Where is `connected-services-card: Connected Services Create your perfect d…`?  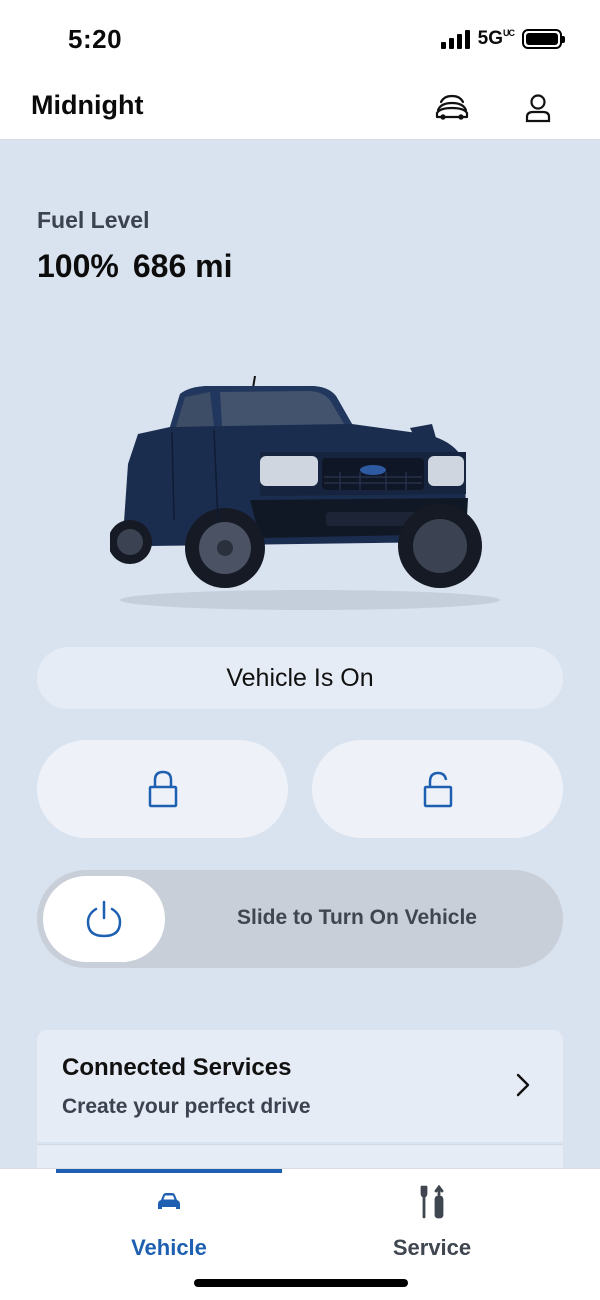
connected-services-card: Connected Services Create your perfect d… is located at coordinates (300, 1086).